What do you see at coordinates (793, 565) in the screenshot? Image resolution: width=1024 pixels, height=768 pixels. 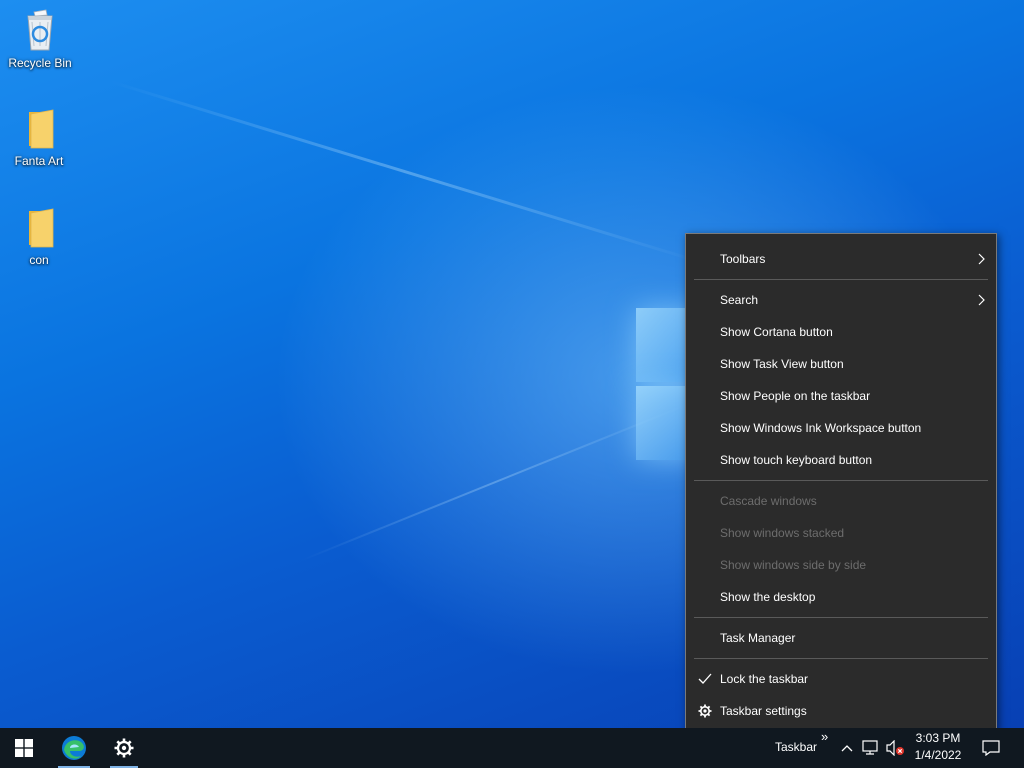 I see `menu-item-label: Show windows side by side` at bounding box center [793, 565].